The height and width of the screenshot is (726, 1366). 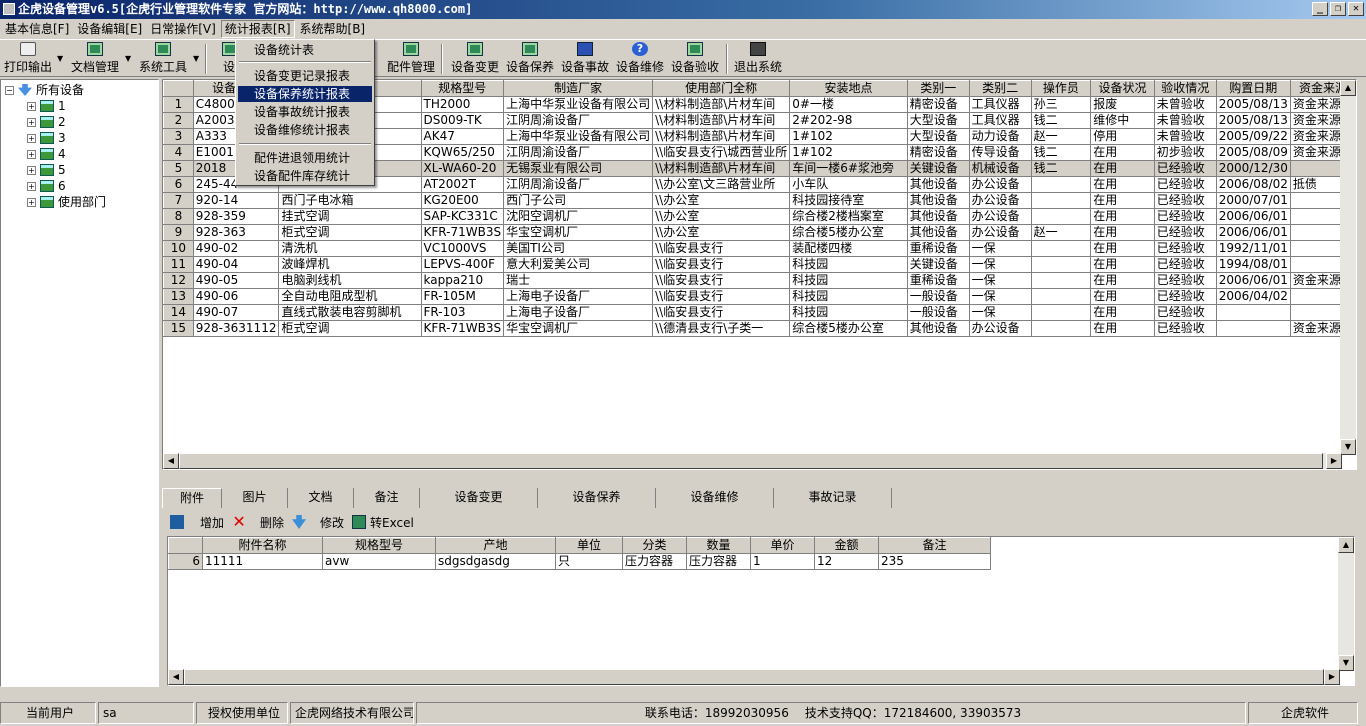 I want to click on table-cell: XL-WA60-20, so click(x=463, y=168).